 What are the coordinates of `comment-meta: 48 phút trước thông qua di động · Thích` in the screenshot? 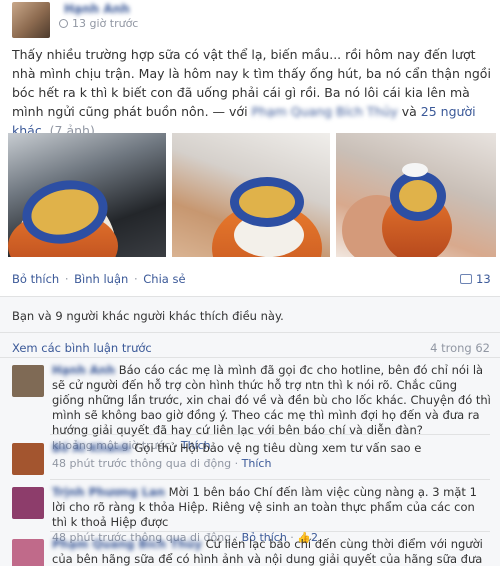 It's located at (162, 463).